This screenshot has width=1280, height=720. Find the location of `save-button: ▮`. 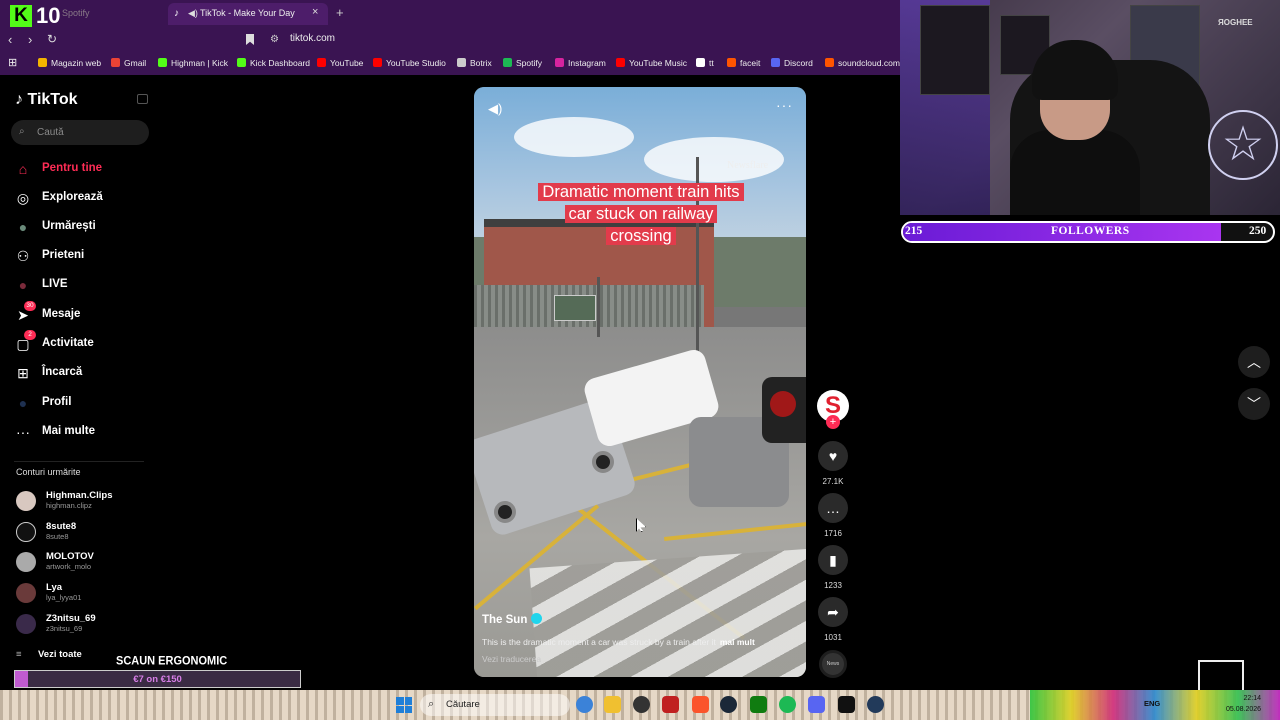

save-button: ▮ is located at coordinates (833, 560).